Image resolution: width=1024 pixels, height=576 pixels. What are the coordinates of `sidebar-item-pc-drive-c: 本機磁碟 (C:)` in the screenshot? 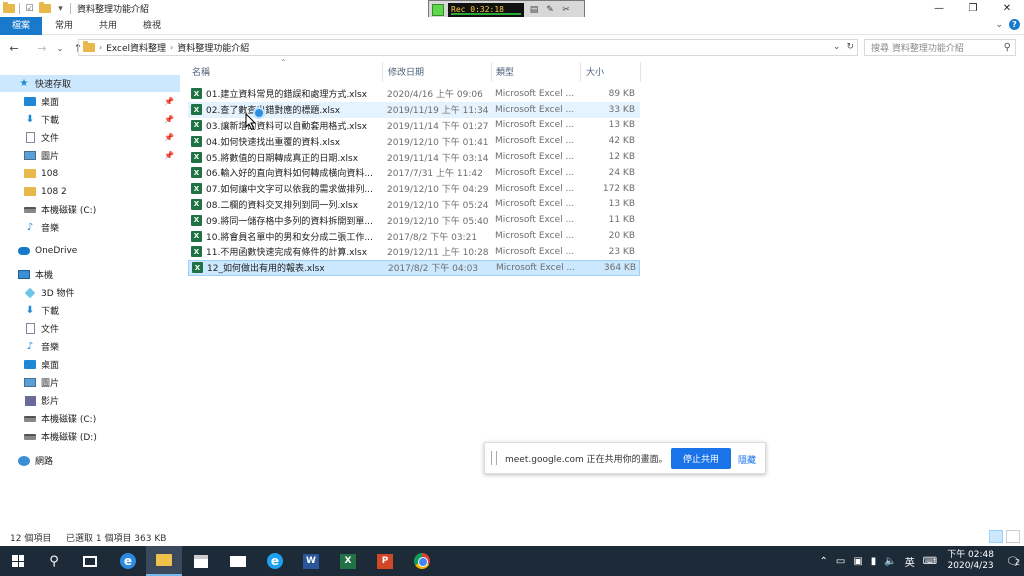 It's located at (102, 418).